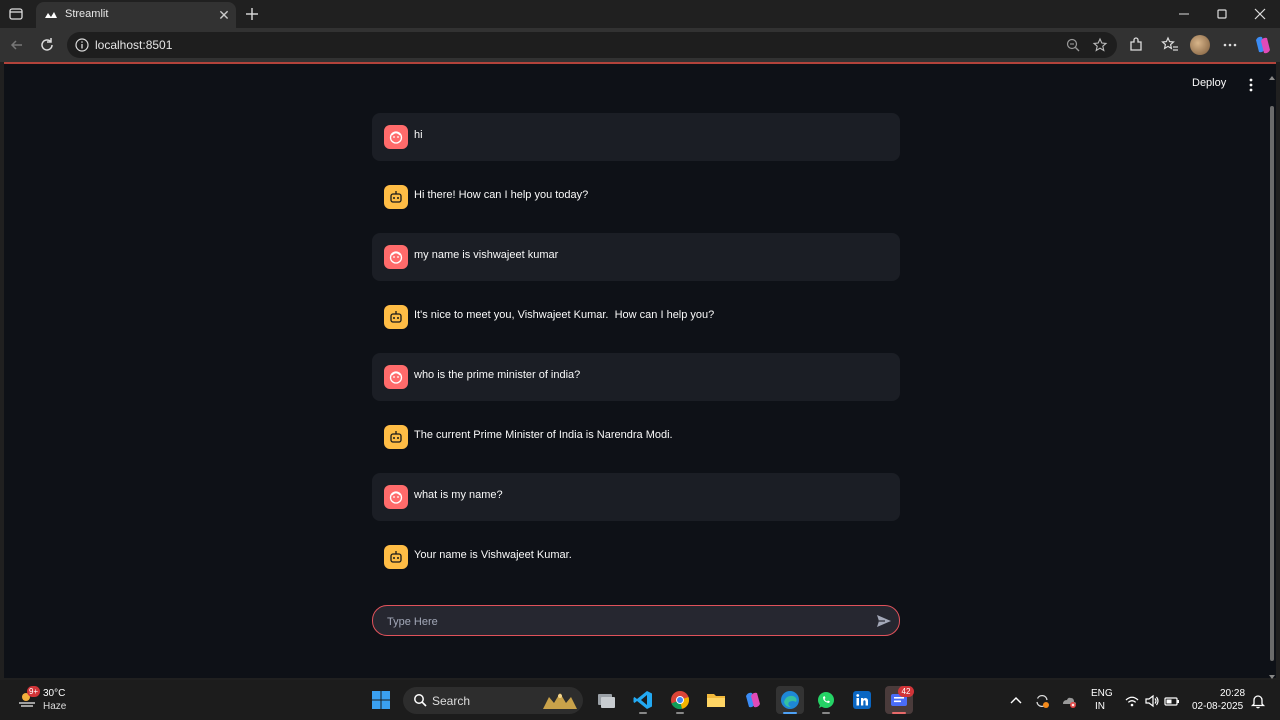 The width and height of the screenshot is (1280, 720). Describe the element at coordinates (636, 497) in the screenshot. I see `chat-message-user: what is my name?` at that location.